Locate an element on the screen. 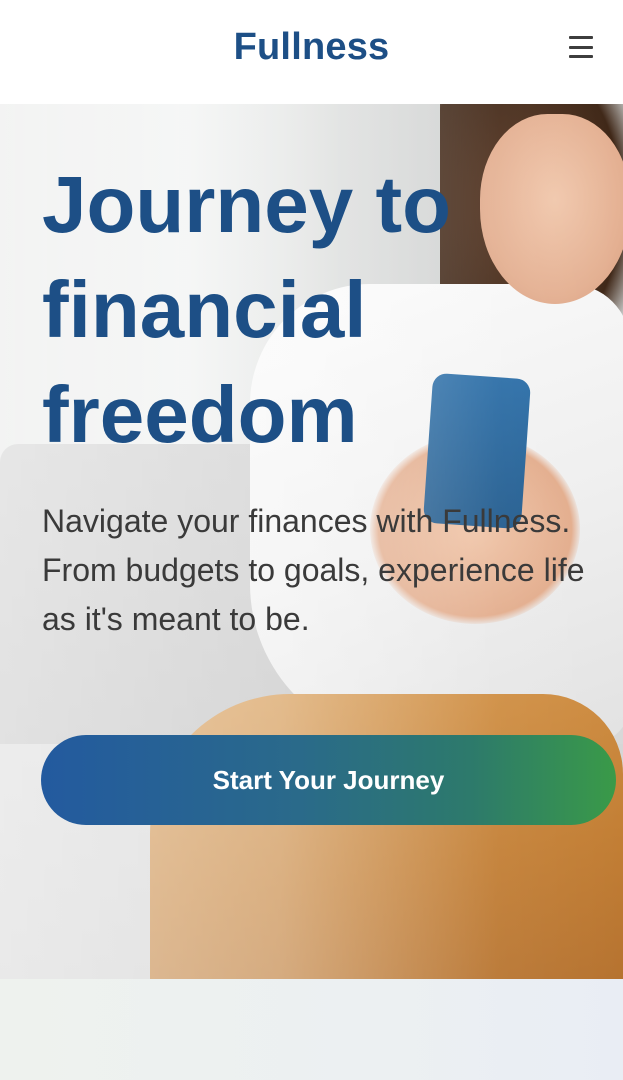 The image size is (623, 1080). site-header: Fullness is located at coordinates (311, 52).